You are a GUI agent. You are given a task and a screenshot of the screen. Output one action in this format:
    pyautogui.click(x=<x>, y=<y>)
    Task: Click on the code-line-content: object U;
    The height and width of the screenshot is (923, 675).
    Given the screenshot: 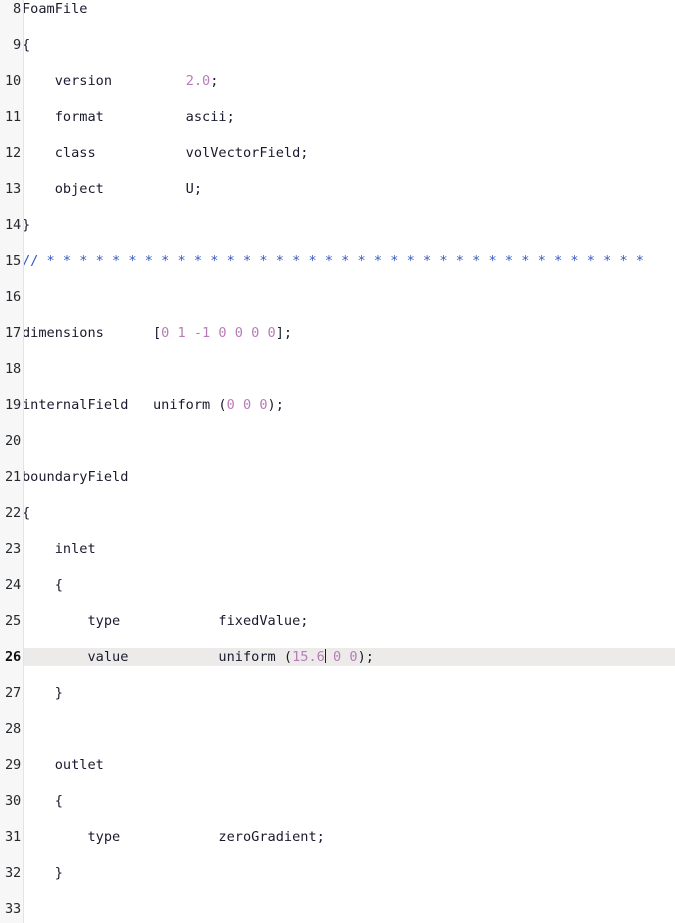 What is the action you would take?
    pyautogui.click(x=112, y=189)
    